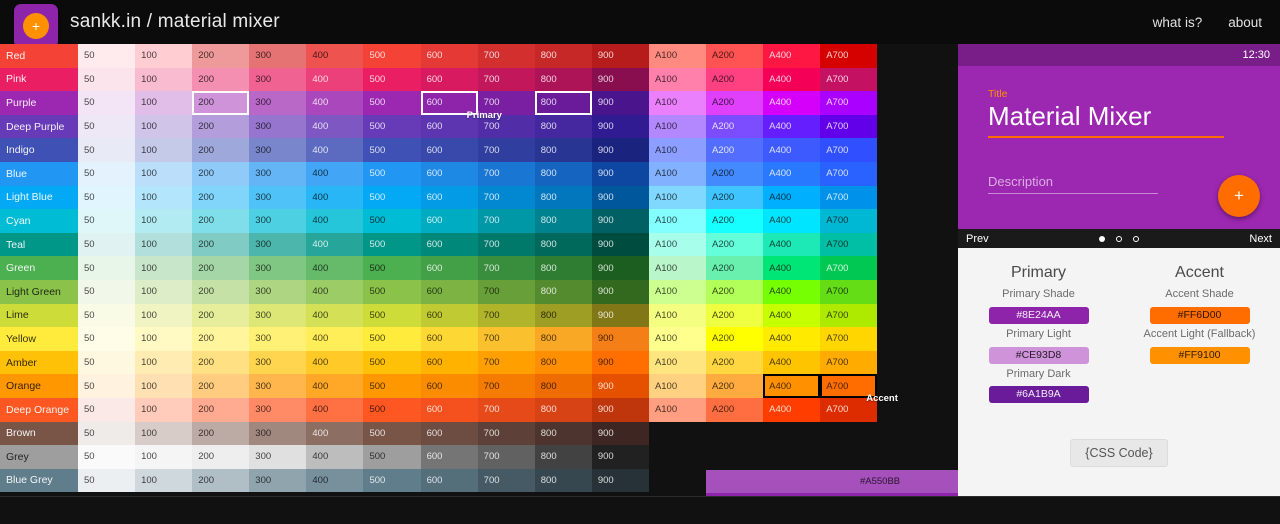 Image resolution: width=1280 pixels, height=524 pixels. I want to click on title-field-value: Material Mixer, so click(1106, 119).